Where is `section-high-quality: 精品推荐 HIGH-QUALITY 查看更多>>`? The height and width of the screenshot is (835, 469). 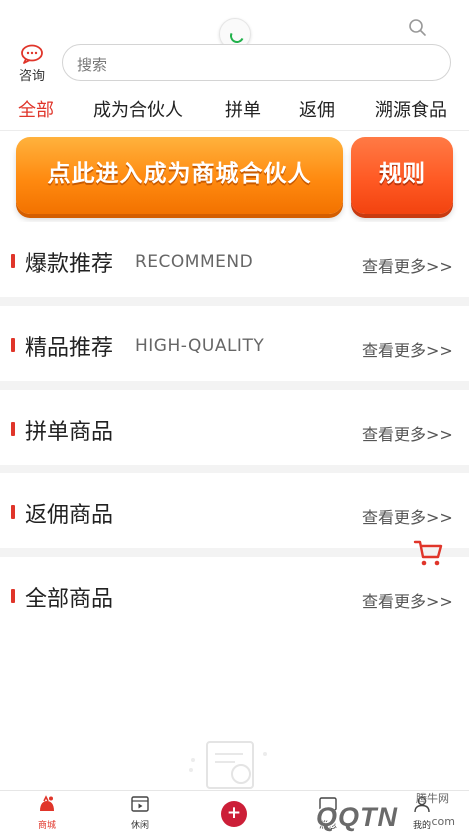
section-high-quality: 精品推荐 HIGH-QUALITY 查看更多>> is located at coordinates (234, 343).